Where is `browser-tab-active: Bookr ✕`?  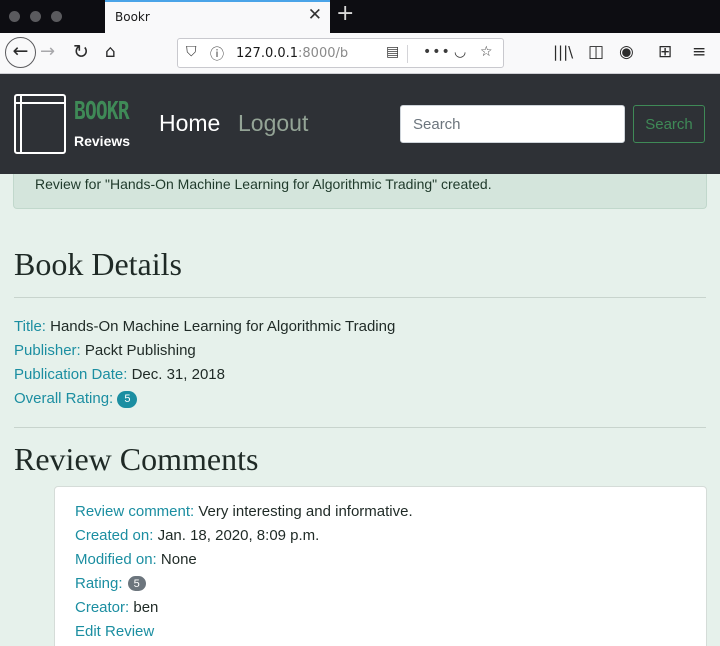 browser-tab-active: Bookr ✕ is located at coordinates (217, 16).